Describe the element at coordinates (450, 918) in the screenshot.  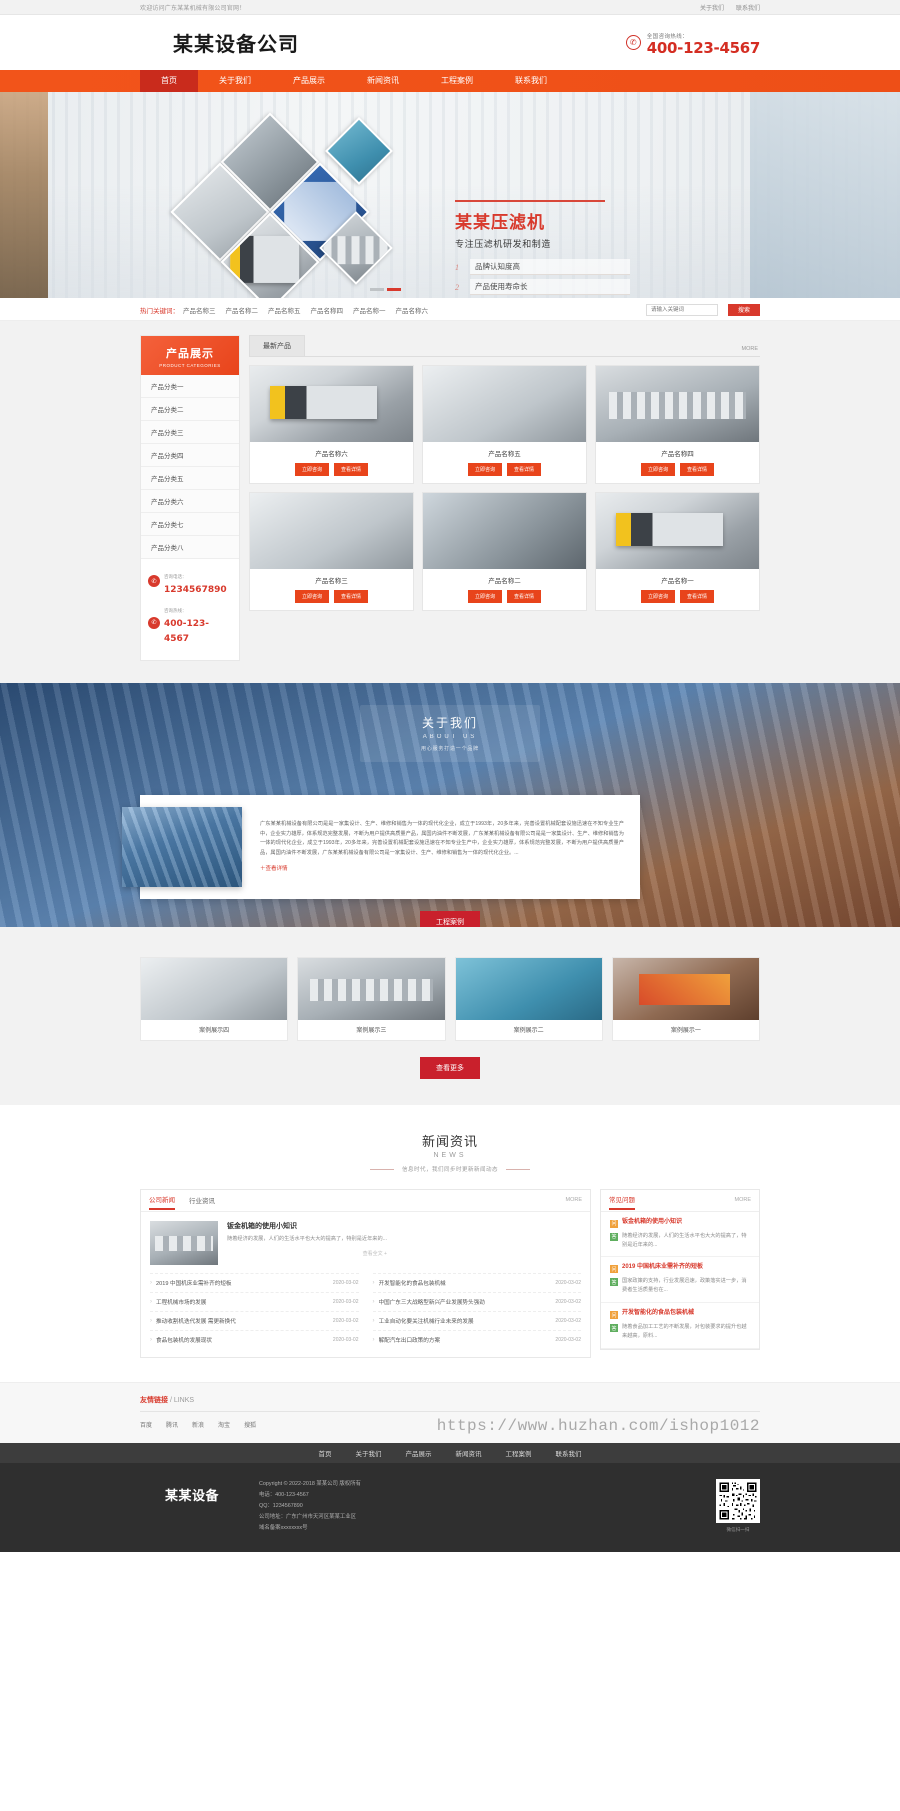
I see `engineering-cases-button: 工程案例` at that location.